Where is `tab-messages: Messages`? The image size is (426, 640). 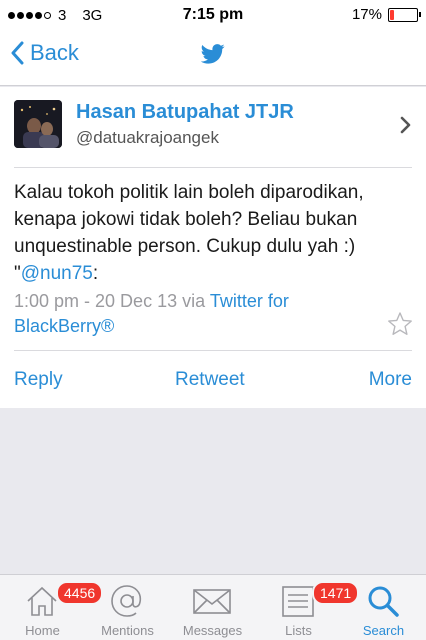 tab-messages: Messages is located at coordinates (212, 607).